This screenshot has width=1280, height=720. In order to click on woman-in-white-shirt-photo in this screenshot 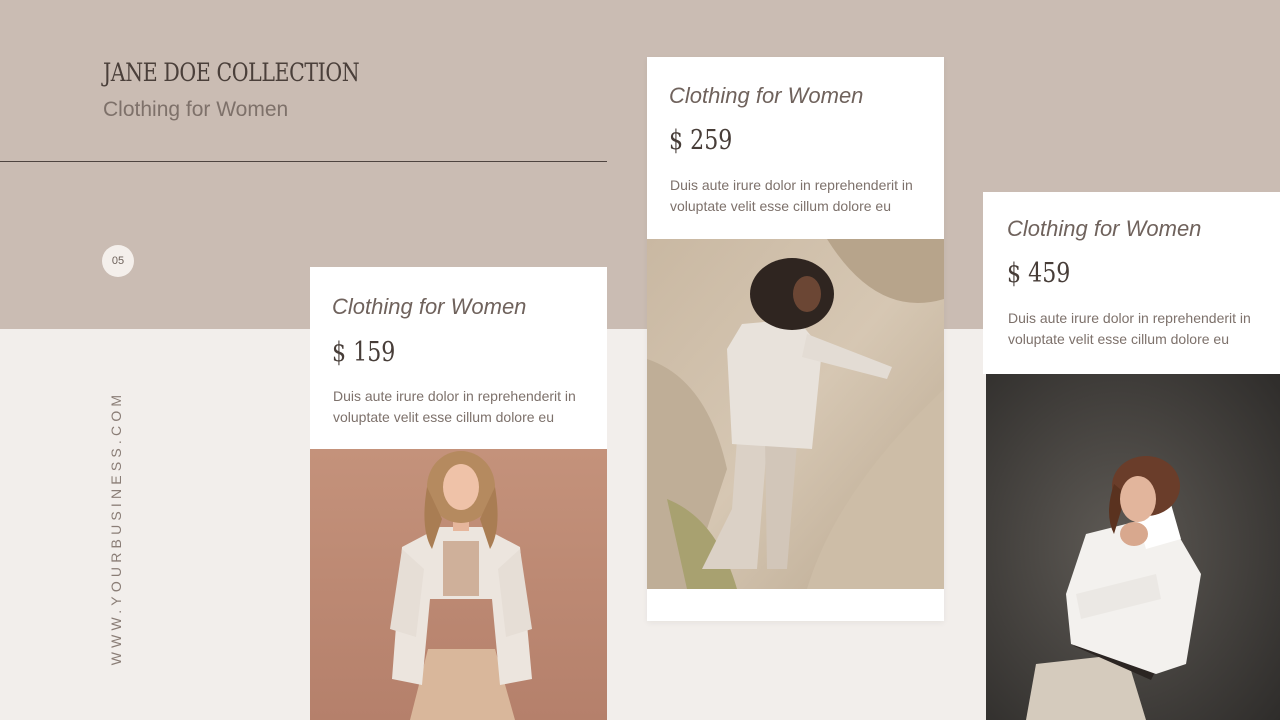, I will do `click(1133, 547)`.